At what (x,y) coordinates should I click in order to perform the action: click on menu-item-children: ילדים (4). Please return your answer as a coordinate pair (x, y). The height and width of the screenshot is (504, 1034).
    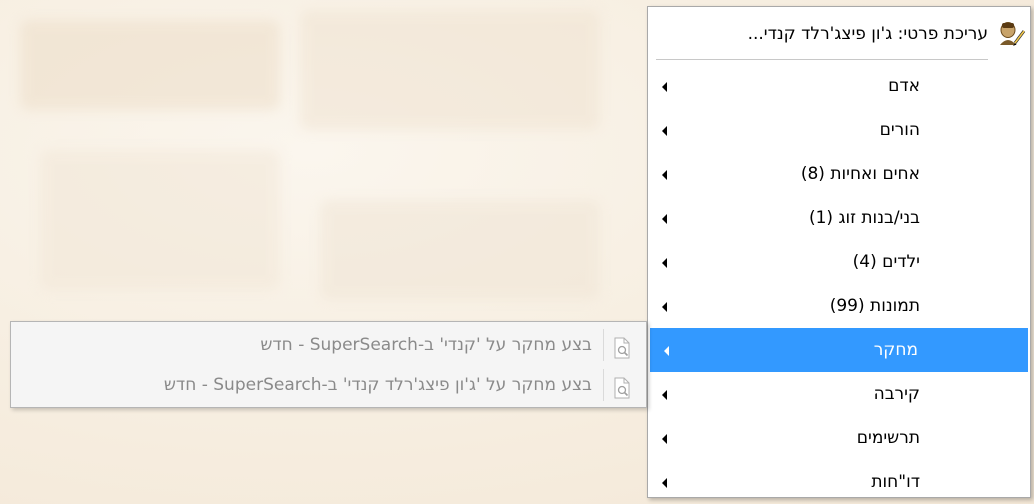
    Looking at the image, I should click on (839, 262).